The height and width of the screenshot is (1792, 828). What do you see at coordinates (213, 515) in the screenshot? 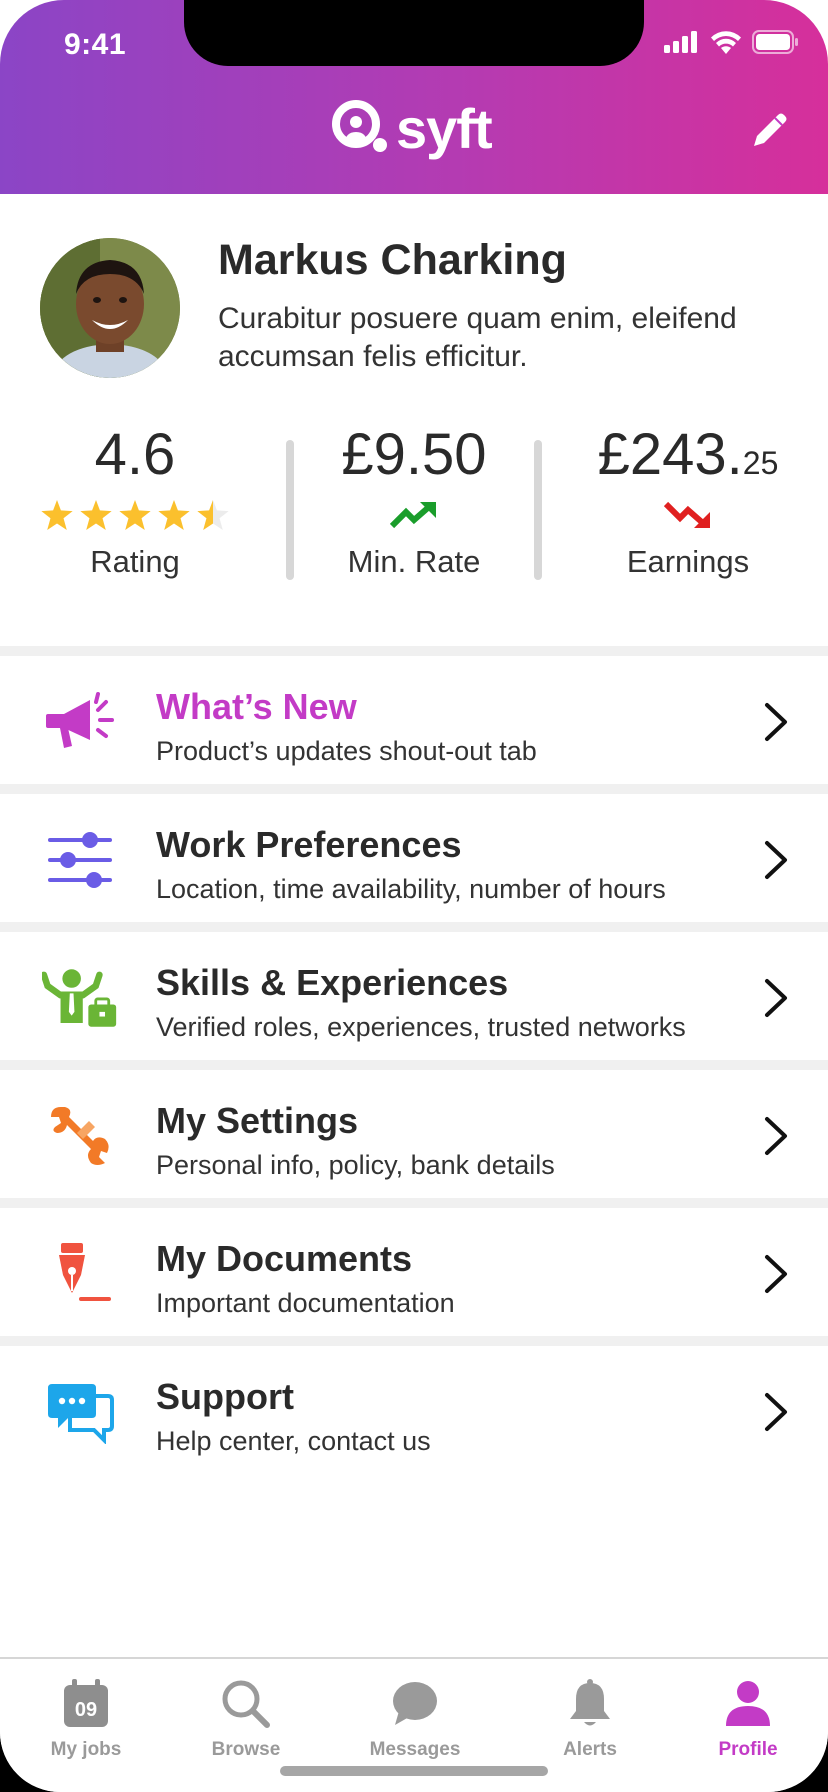
I see `half-star-icon` at bounding box center [213, 515].